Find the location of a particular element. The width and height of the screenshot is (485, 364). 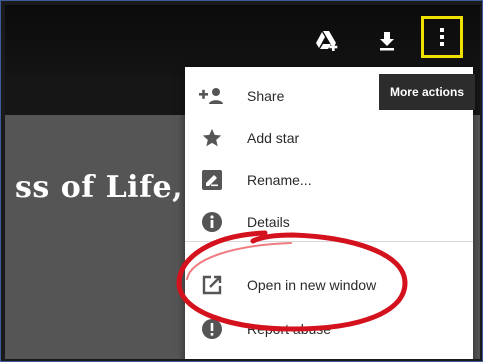

document-title: ss of Life, is located at coordinates (99, 187).